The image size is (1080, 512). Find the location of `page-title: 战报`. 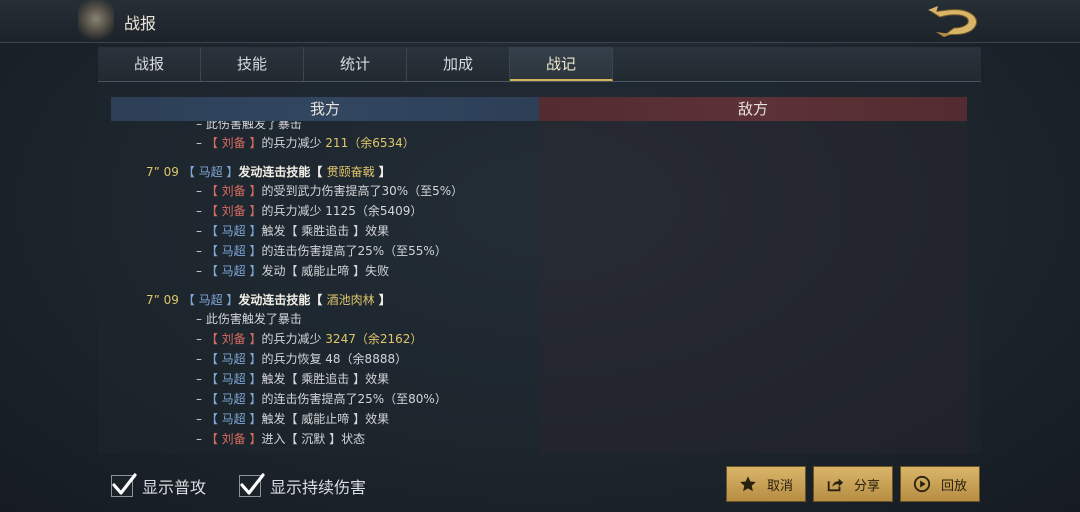

page-title: 战报 is located at coordinates (140, 23).